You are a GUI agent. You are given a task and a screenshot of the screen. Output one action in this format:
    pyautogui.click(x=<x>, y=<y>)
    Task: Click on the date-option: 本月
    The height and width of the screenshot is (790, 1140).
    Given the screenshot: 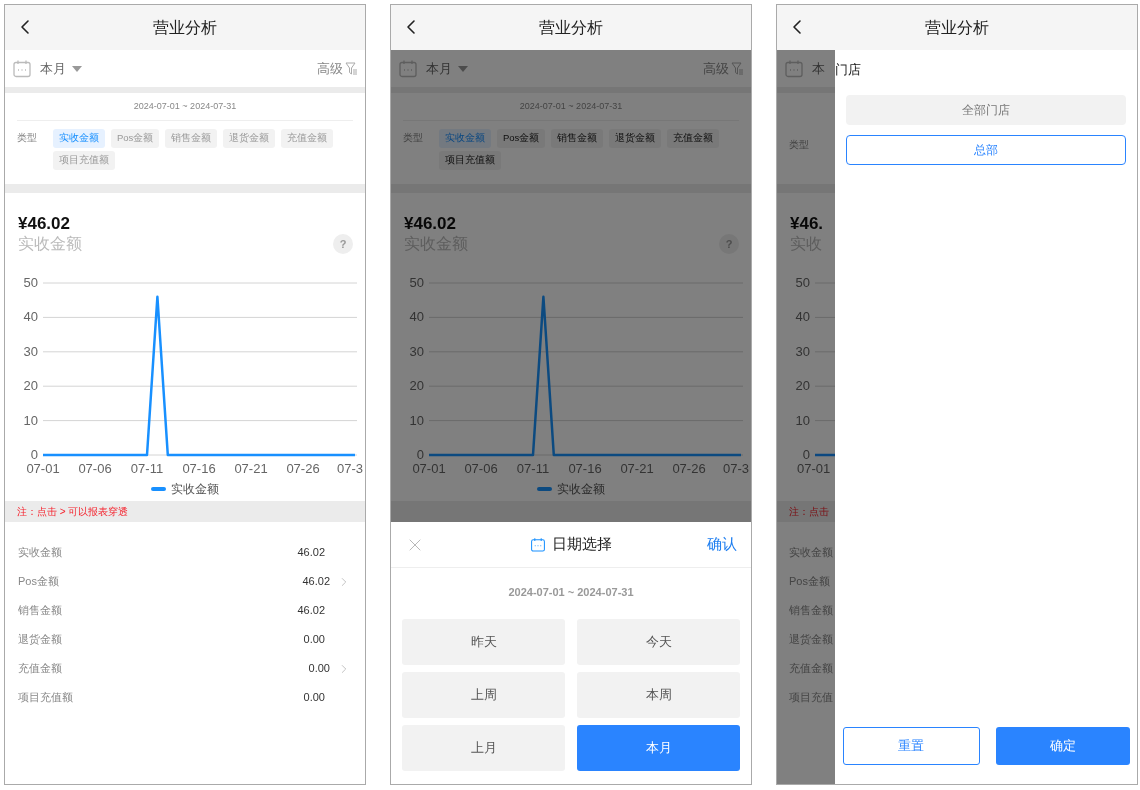 What is the action you would take?
    pyautogui.click(x=658, y=747)
    